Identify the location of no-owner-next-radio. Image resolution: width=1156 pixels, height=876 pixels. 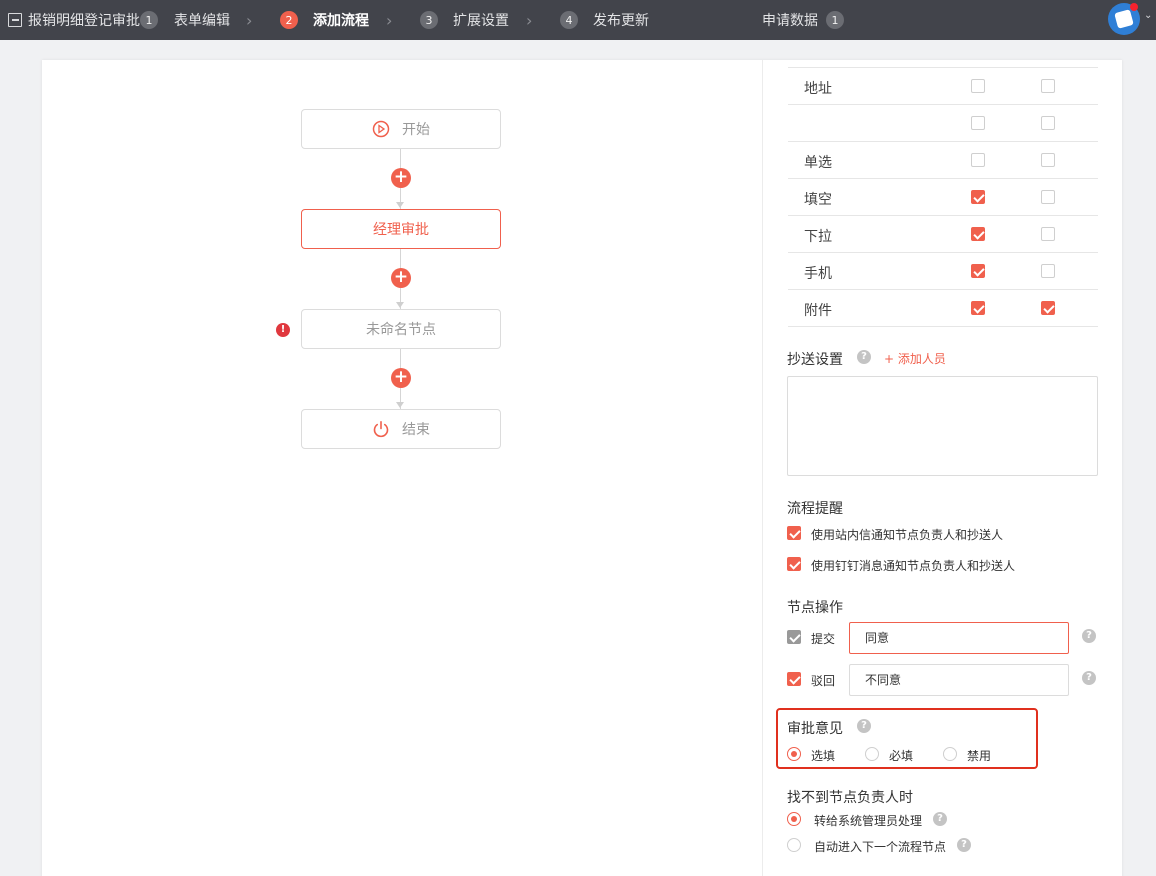
(794, 845).